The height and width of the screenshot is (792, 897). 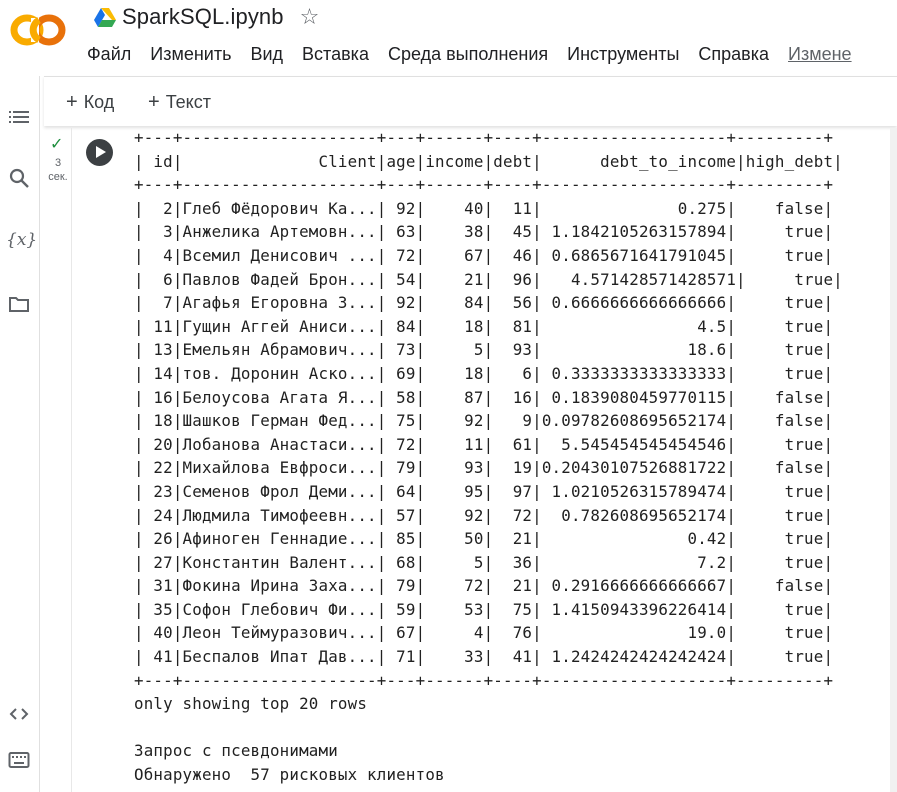 What do you see at coordinates (470, 101) in the screenshot?
I see `notebook-toolbar: + Код + Текст` at bounding box center [470, 101].